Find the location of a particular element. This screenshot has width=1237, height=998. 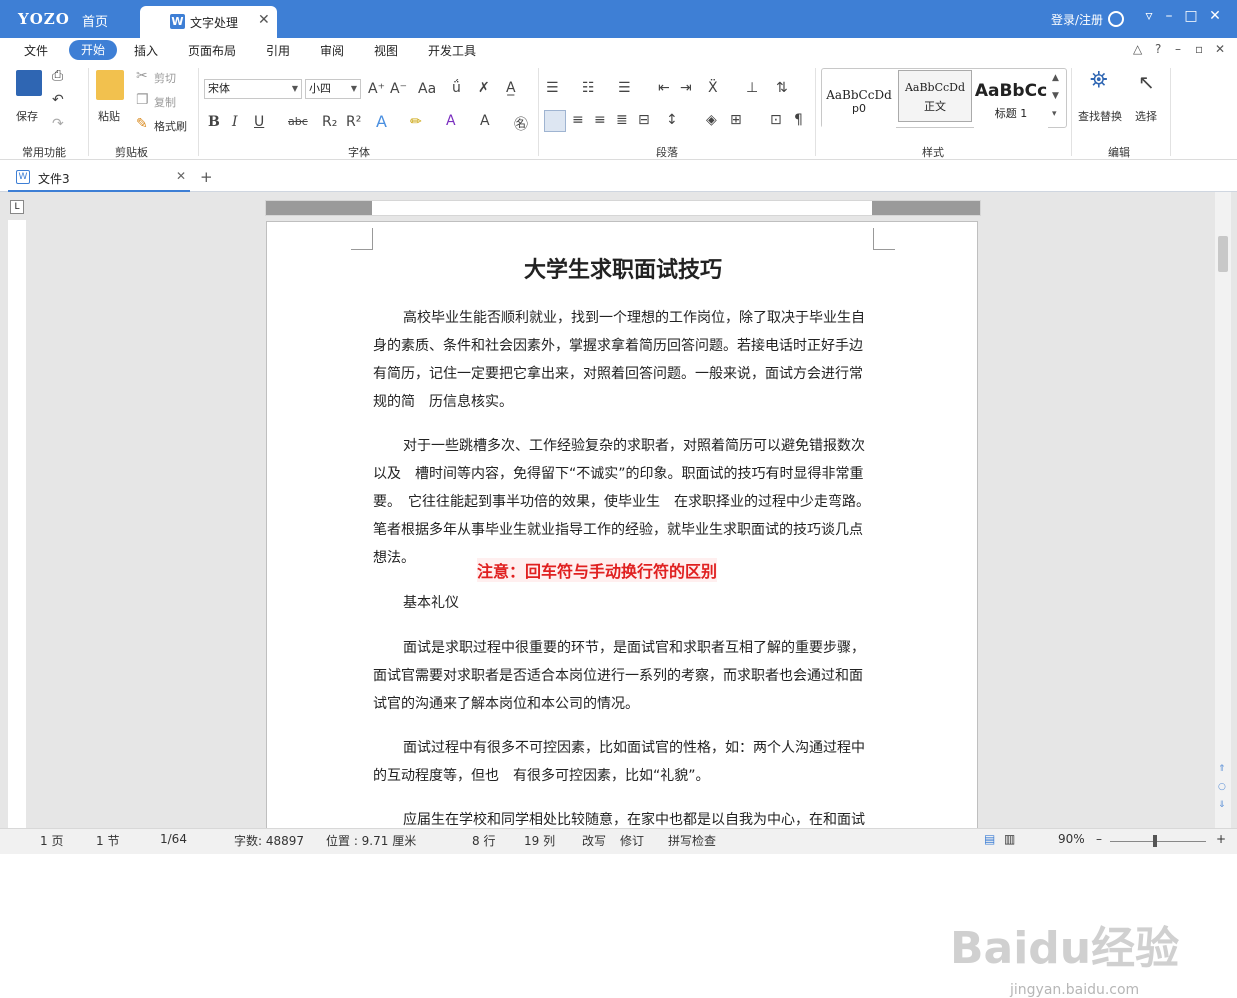

pinyin-icon: ǘ is located at coordinates (456, 88).